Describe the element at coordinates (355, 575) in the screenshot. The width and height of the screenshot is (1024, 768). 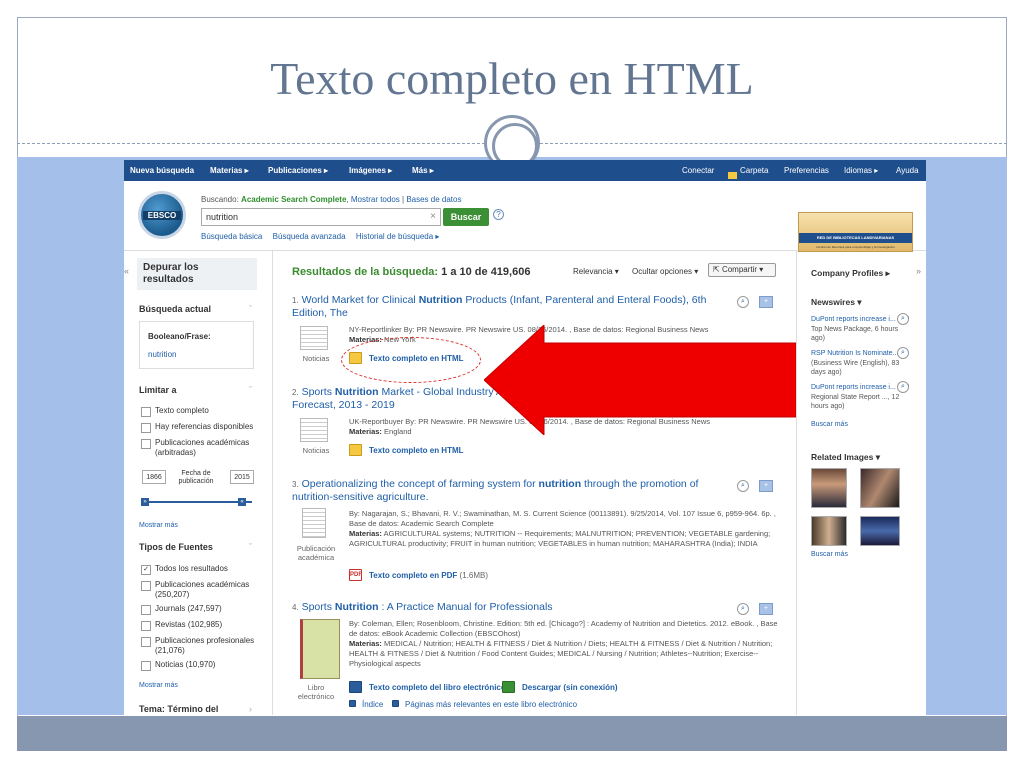
I see `pdf-icon: PDF` at that location.